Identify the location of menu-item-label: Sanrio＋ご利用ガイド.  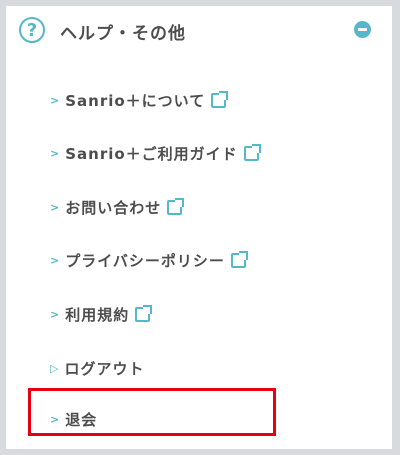
(151, 153).